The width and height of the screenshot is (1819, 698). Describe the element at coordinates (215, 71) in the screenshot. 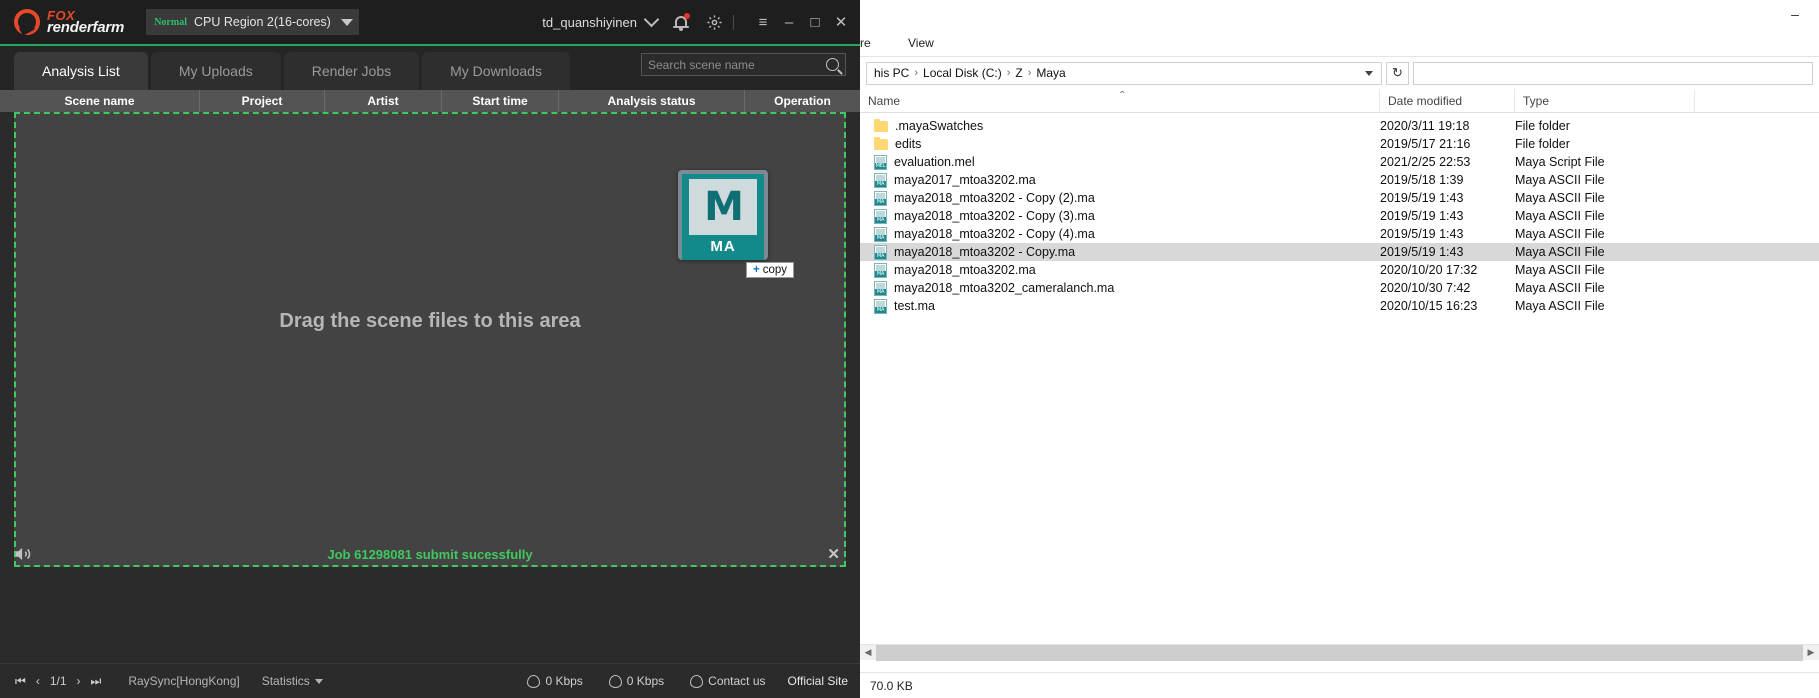

I see `tab-my-uploads: My Uploads` at that location.